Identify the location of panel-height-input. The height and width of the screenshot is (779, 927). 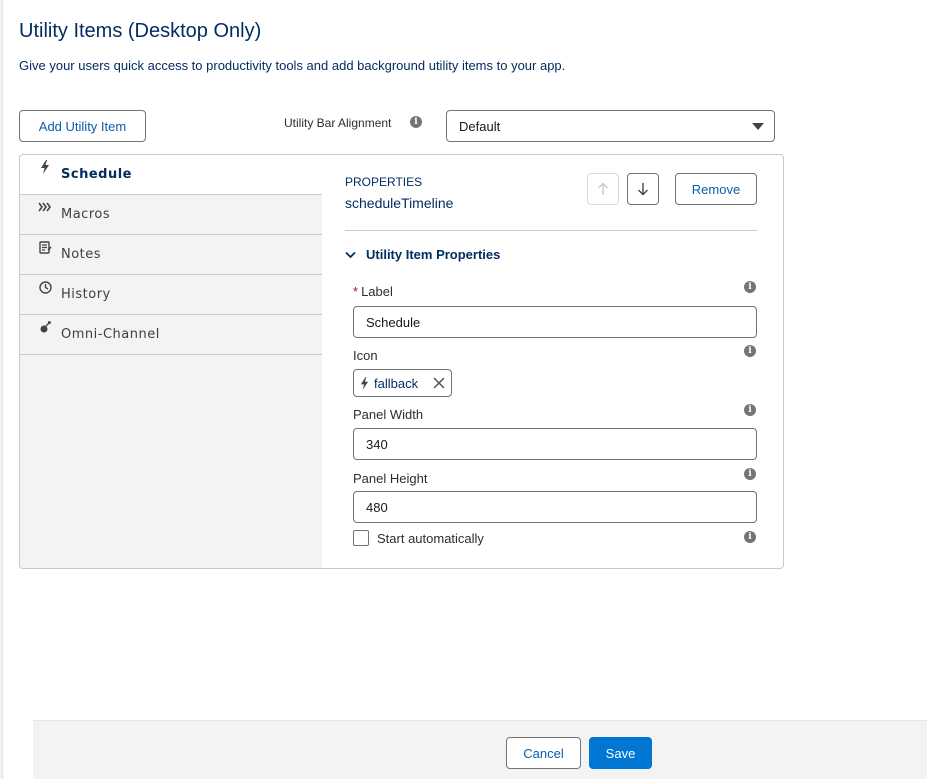
(555, 507).